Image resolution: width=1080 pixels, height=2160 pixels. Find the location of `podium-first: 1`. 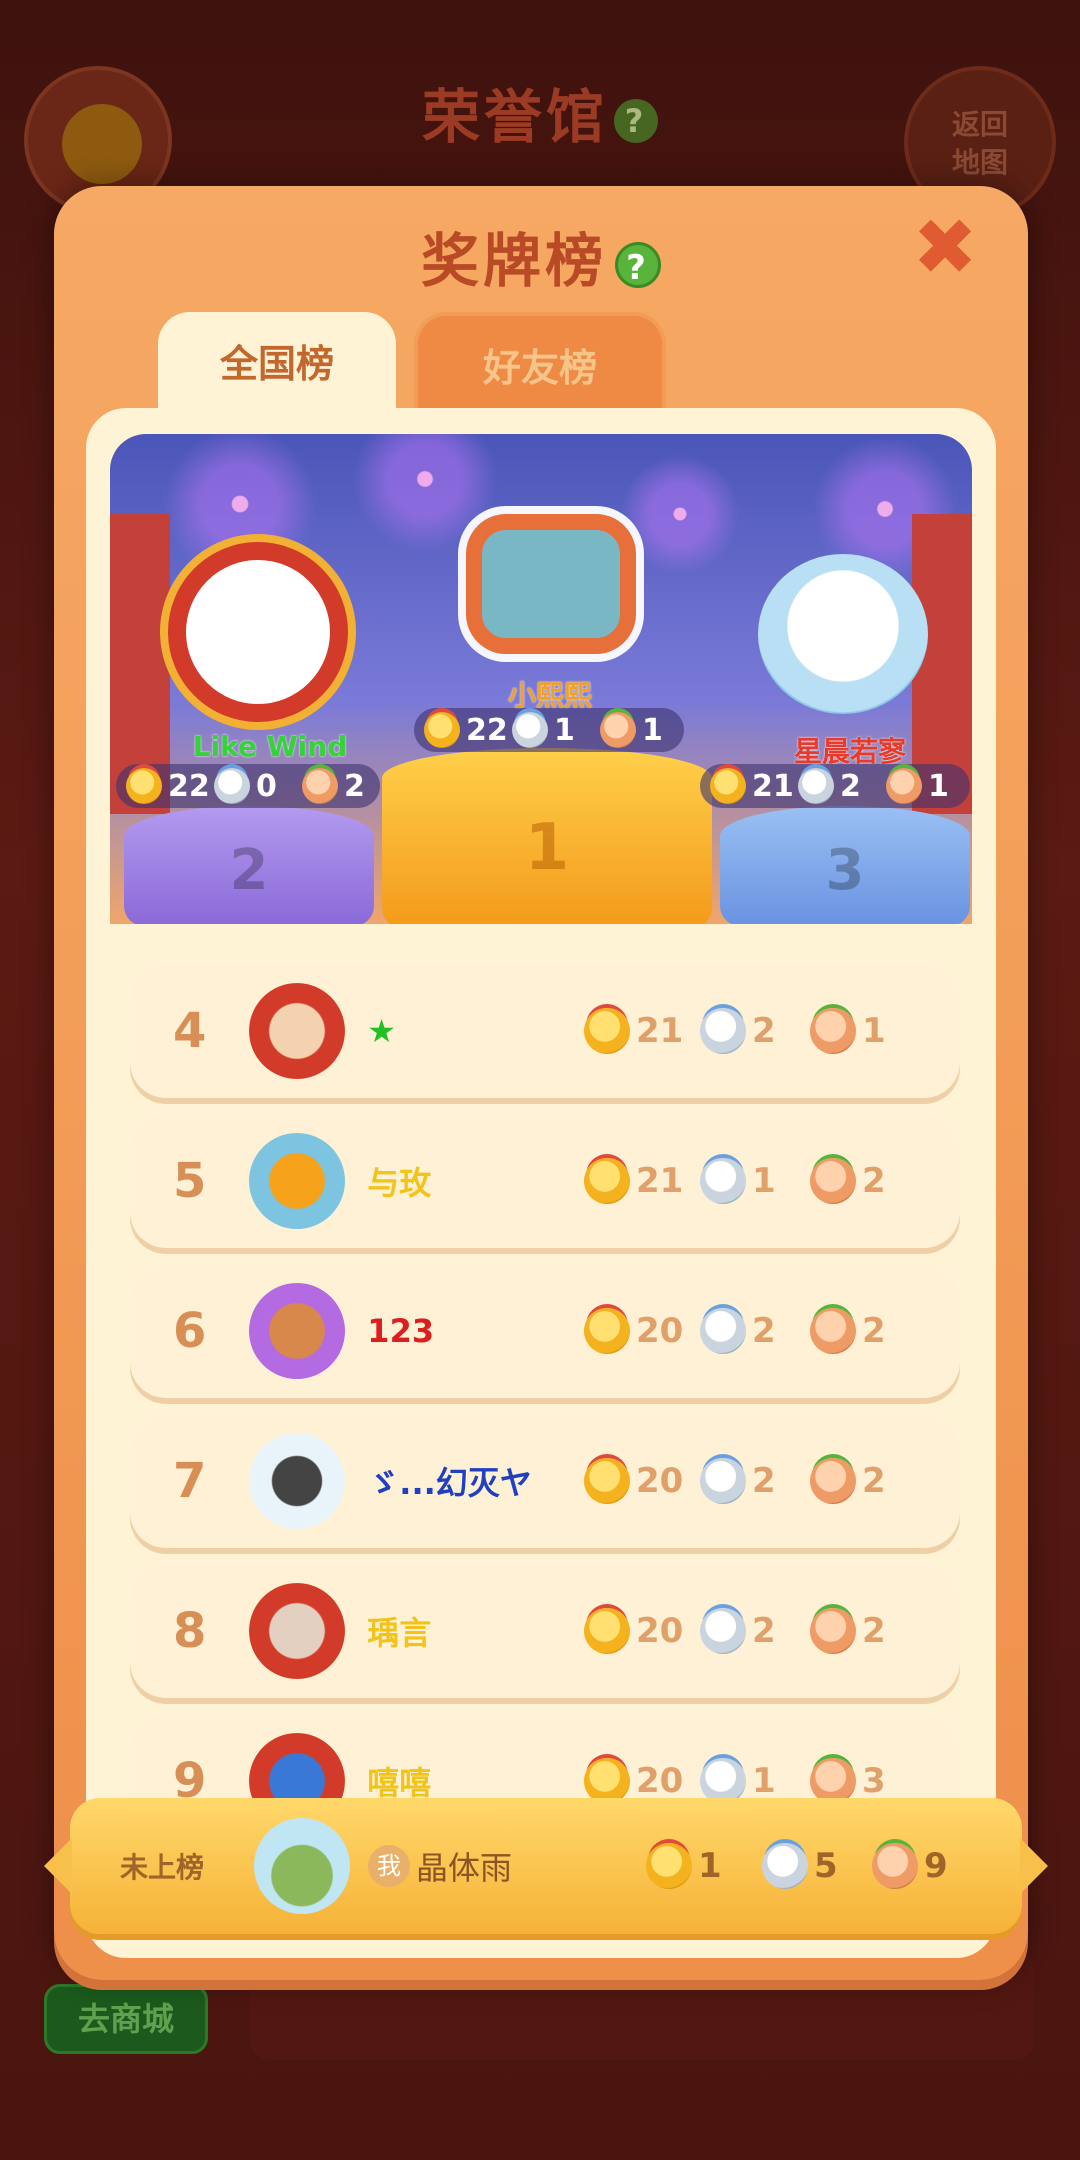

podium-first: 1 is located at coordinates (547, 836).